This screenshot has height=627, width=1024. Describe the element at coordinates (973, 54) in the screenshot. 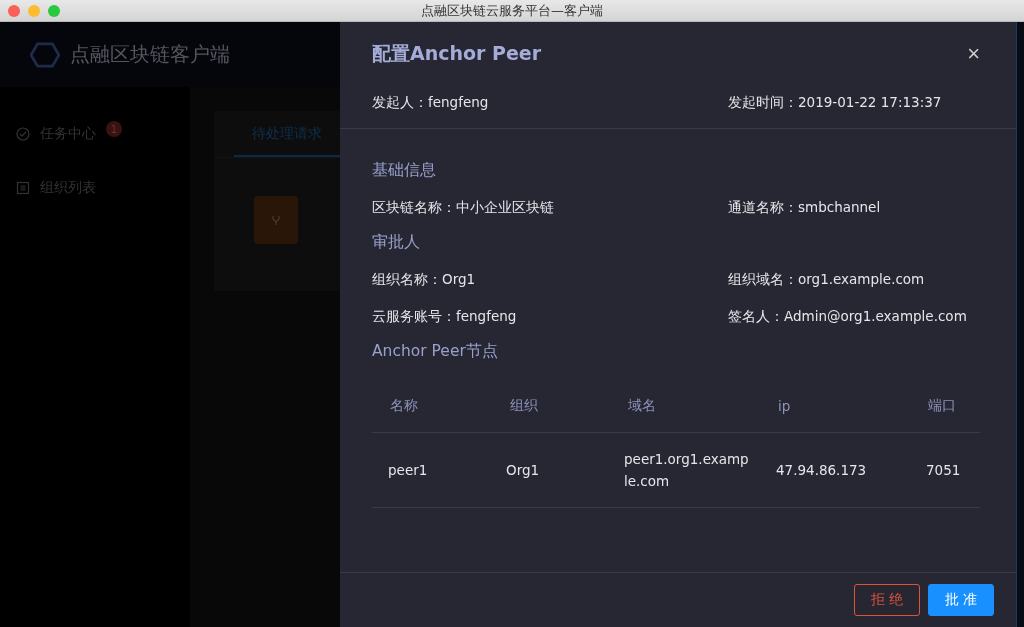

I see `close-button: ×` at that location.